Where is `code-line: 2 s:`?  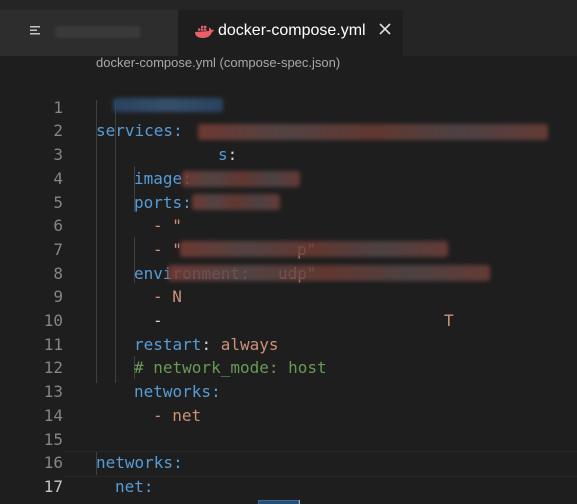
code-line: 2 s: is located at coordinates (288, 130).